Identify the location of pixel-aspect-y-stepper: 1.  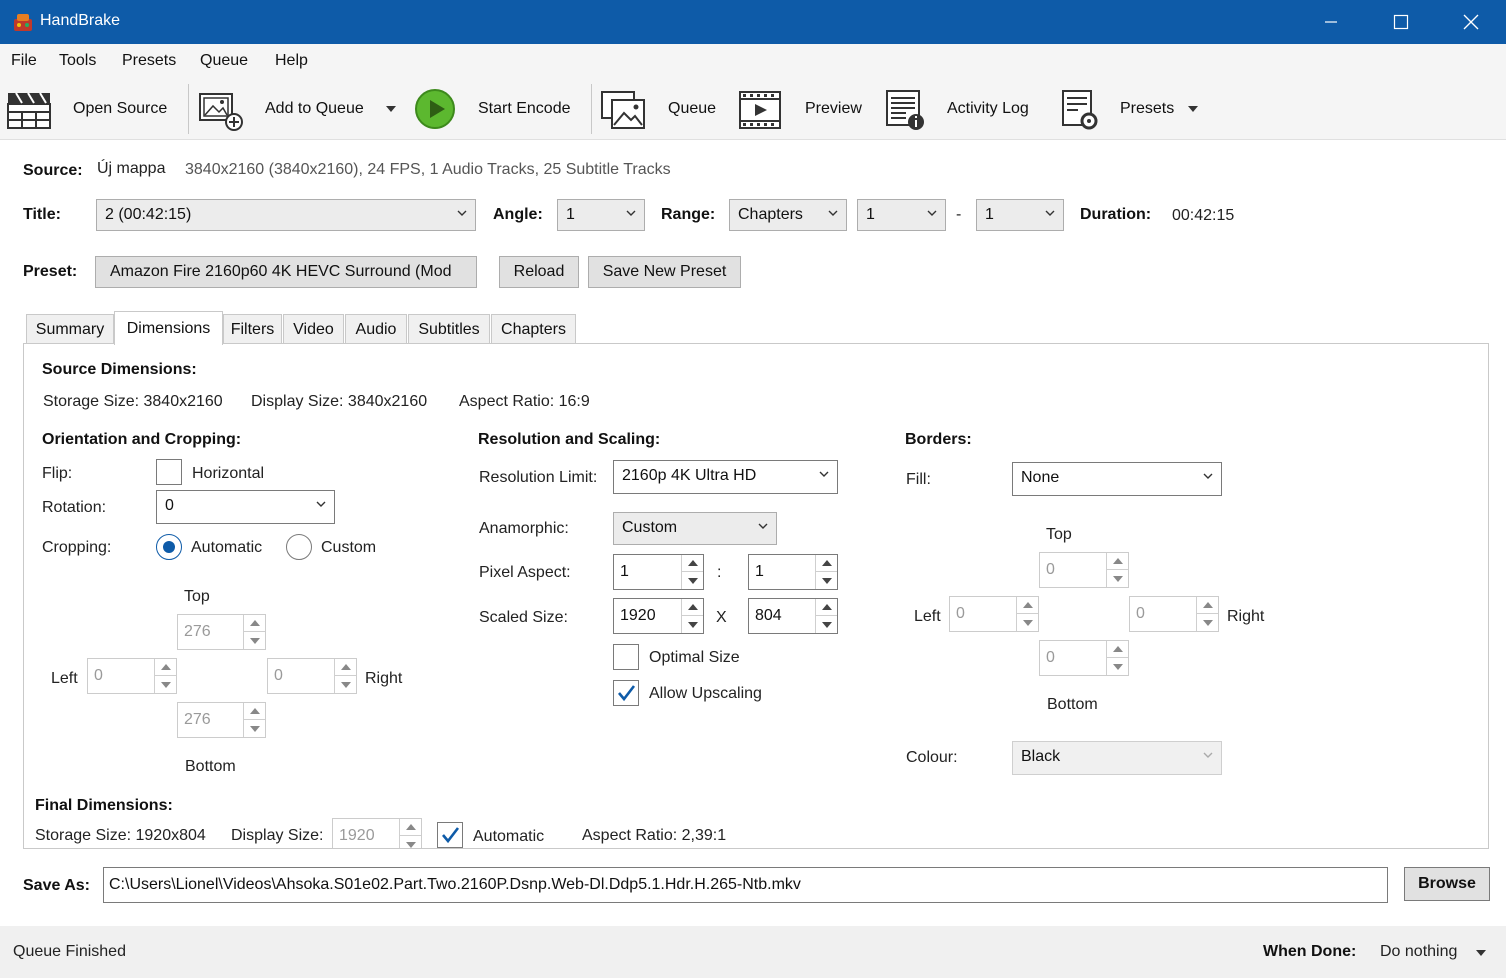
(793, 572).